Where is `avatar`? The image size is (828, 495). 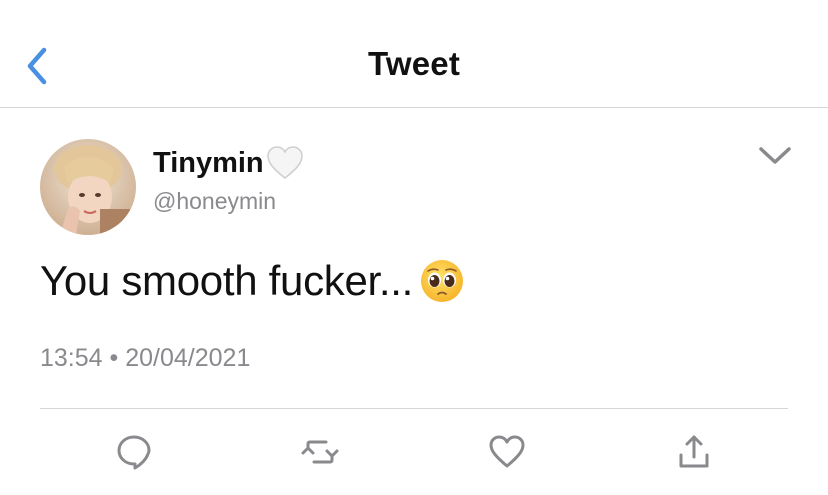
avatar is located at coordinates (88, 187).